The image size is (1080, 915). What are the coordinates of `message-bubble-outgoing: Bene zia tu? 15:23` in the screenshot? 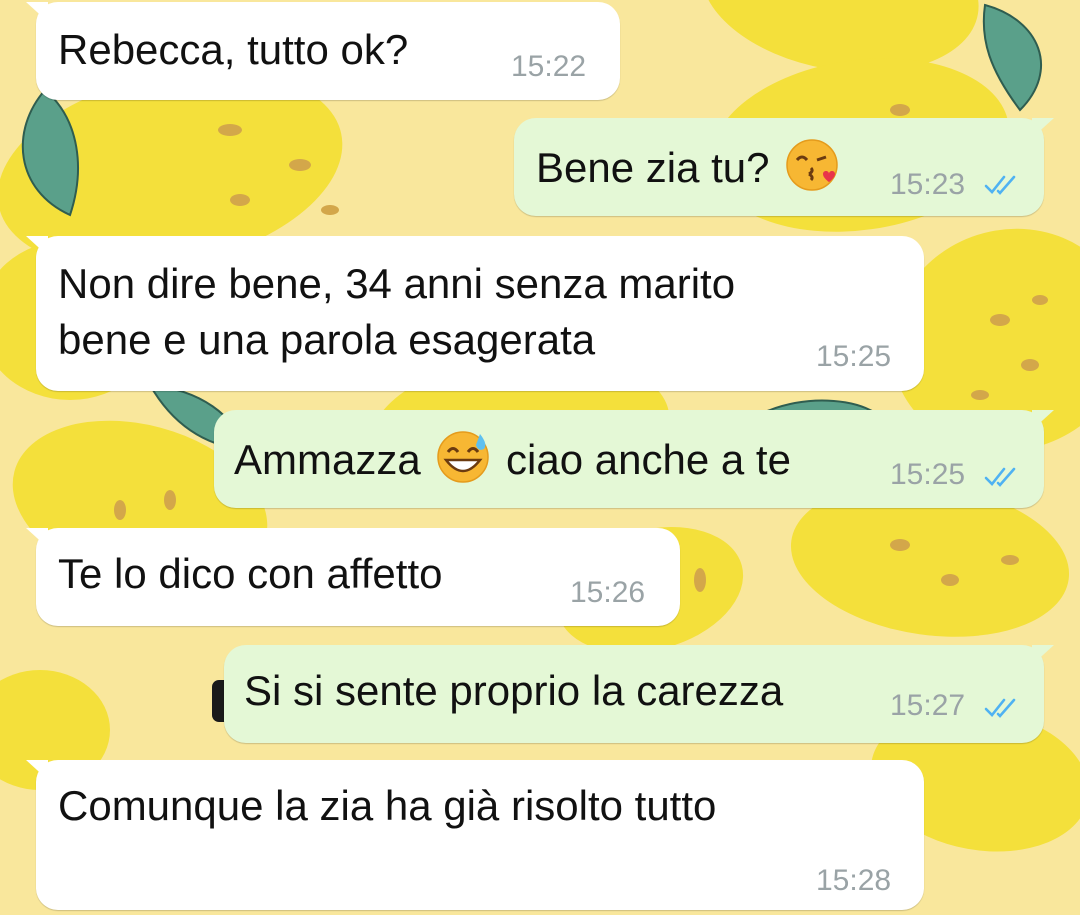 It's located at (784, 167).